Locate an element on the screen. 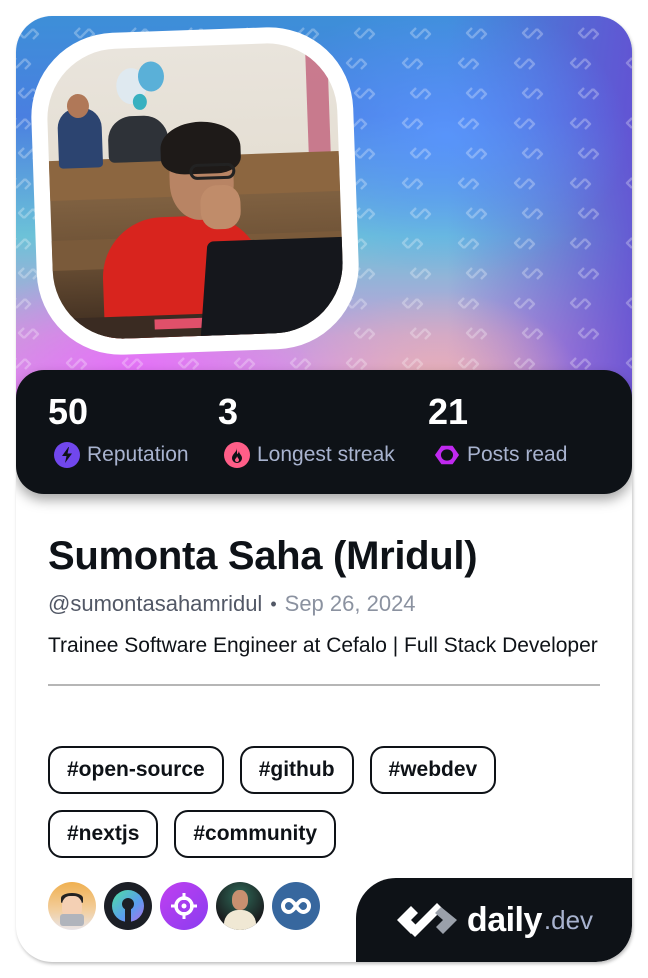 The image size is (648, 978). stat-reputation: 50 Reputation is located at coordinates (118, 429).